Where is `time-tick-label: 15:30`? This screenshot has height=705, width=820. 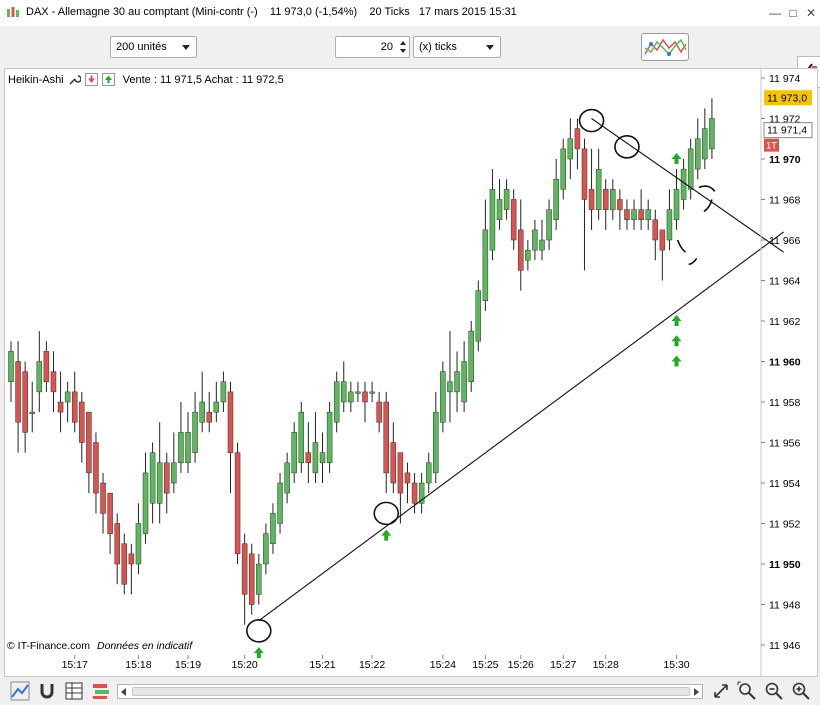
time-tick-label: 15:30 is located at coordinates (676, 665).